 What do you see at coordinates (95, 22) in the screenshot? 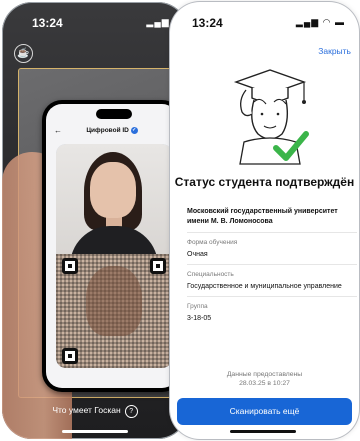
I see `status-bar: 13:24 ▂▄▆ ◠` at bounding box center [95, 22].